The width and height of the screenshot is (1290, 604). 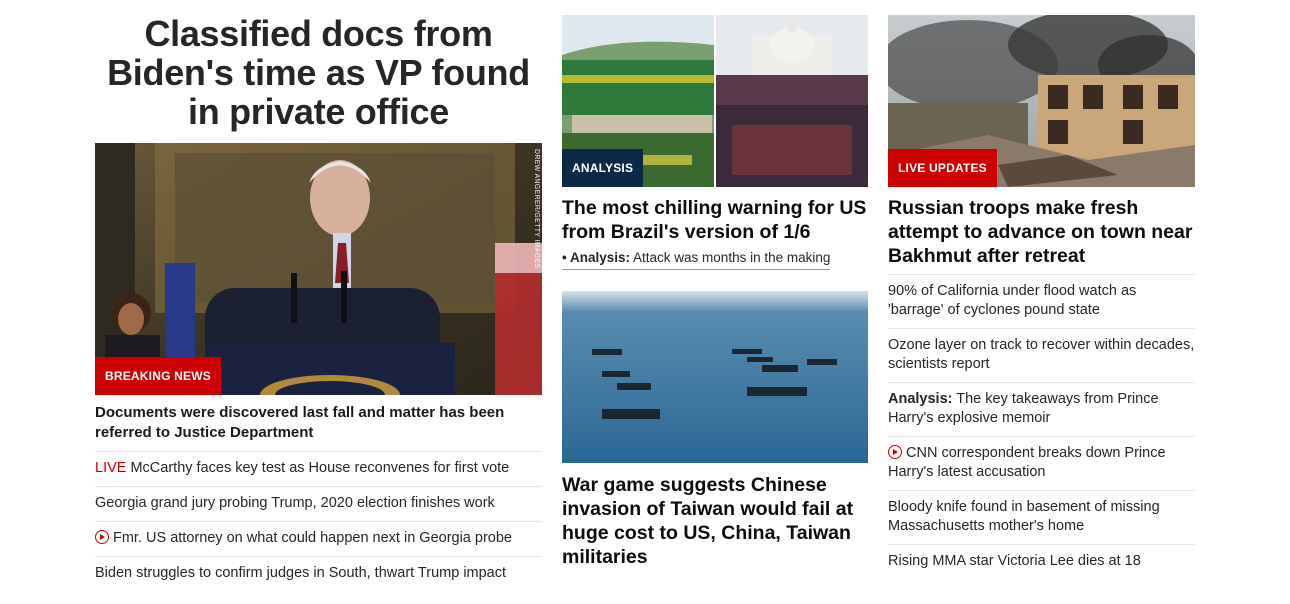 What do you see at coordinates (596, 257) in the screenshot?
I see `analysis-prefix: • Analysis:` at bounding box center [596, 257].